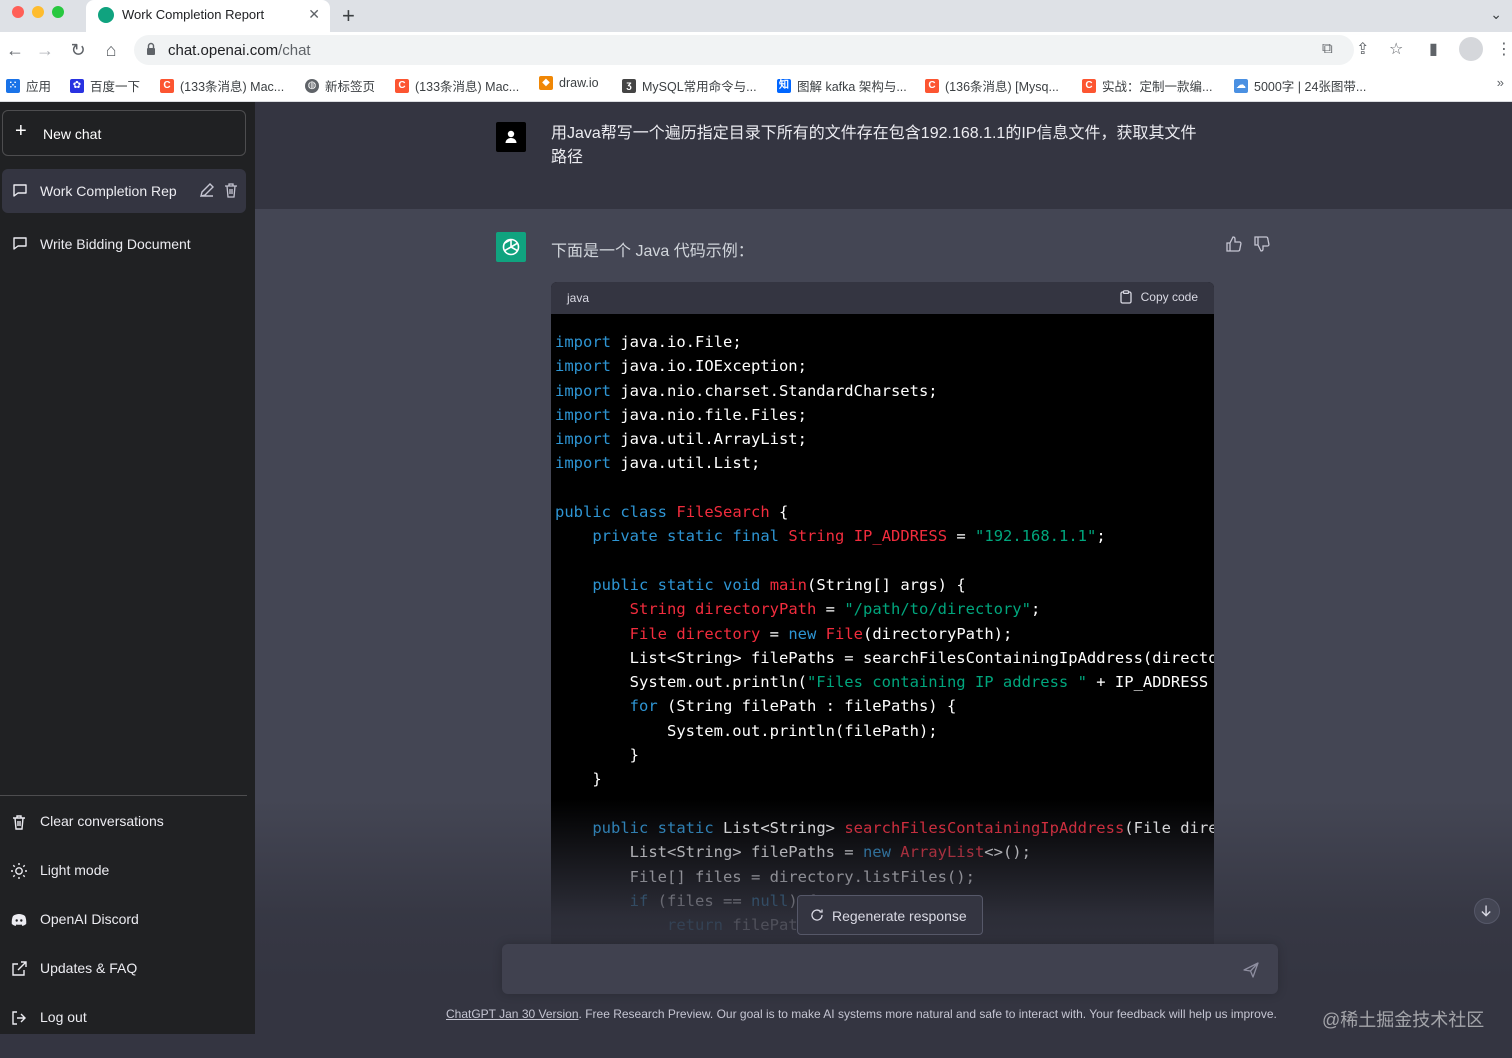 Image resolution: width=1512 pixels, height=1058 pixels. Describe the element at coordinates (314, 14) in the screenshot. I see `tab-close-icon: ✕` at that location.